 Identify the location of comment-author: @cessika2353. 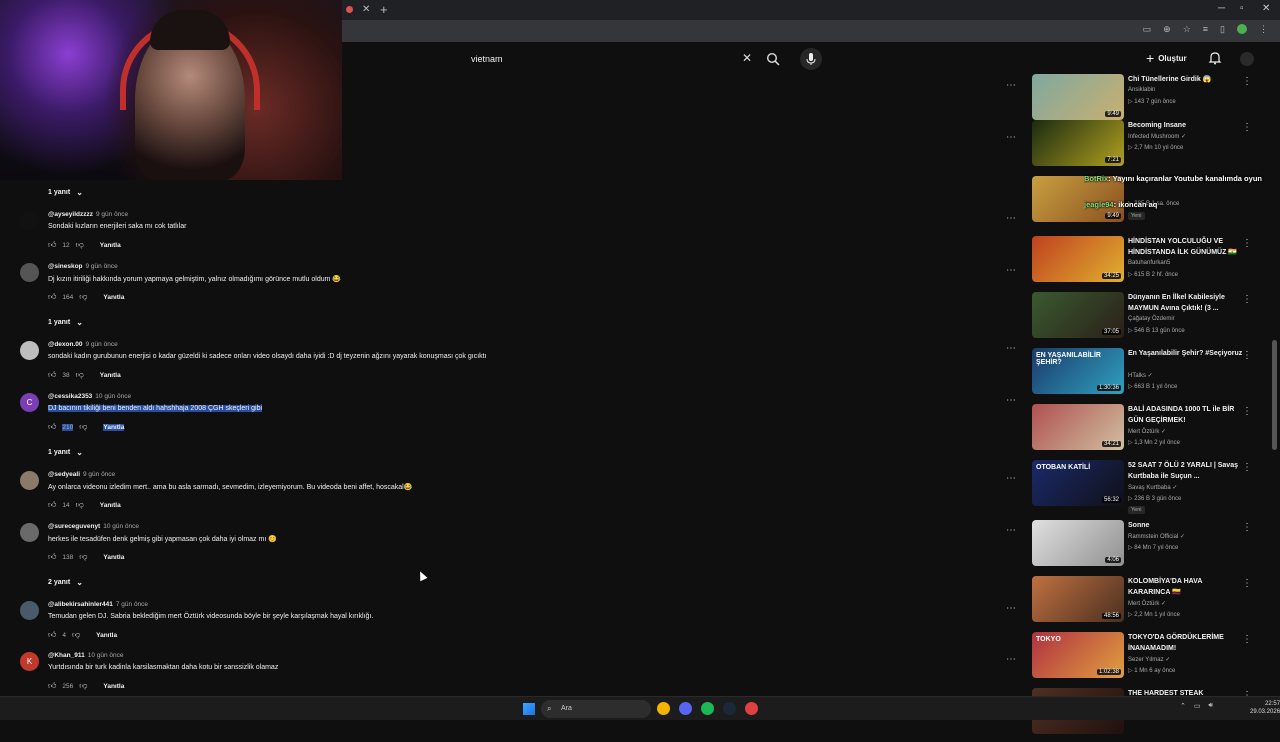
(70, 396).